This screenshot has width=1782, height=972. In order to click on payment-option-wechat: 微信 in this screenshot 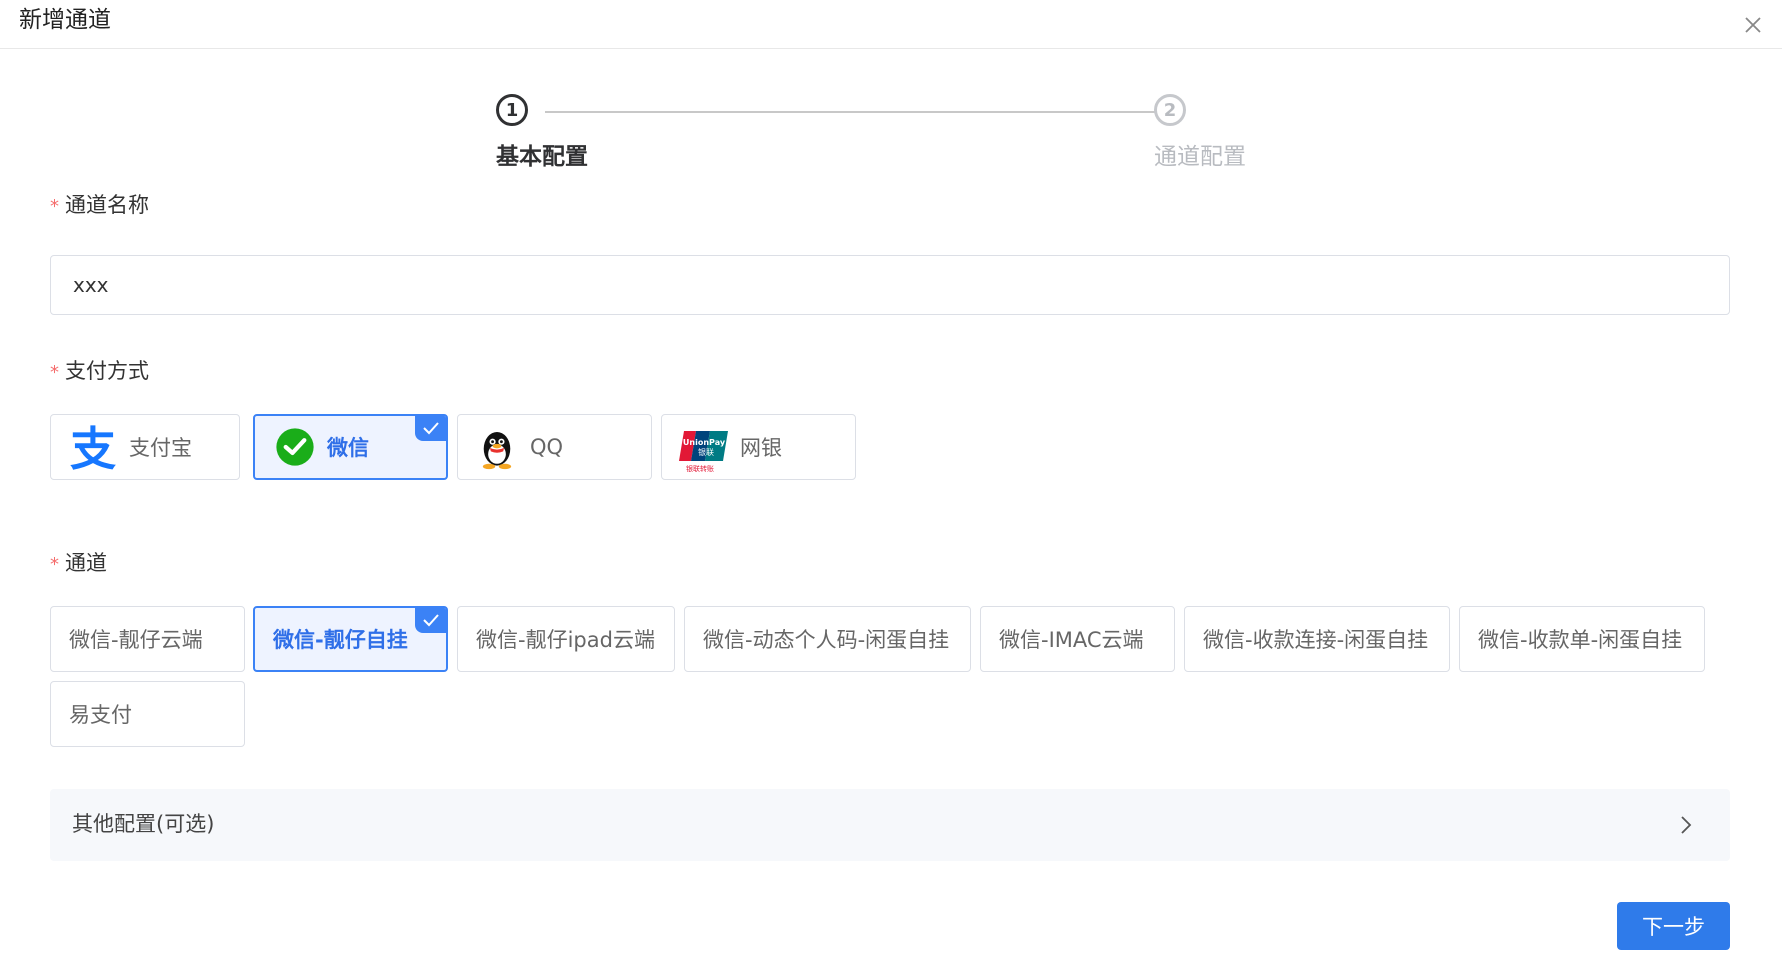, I will do `click(350, 447)`.